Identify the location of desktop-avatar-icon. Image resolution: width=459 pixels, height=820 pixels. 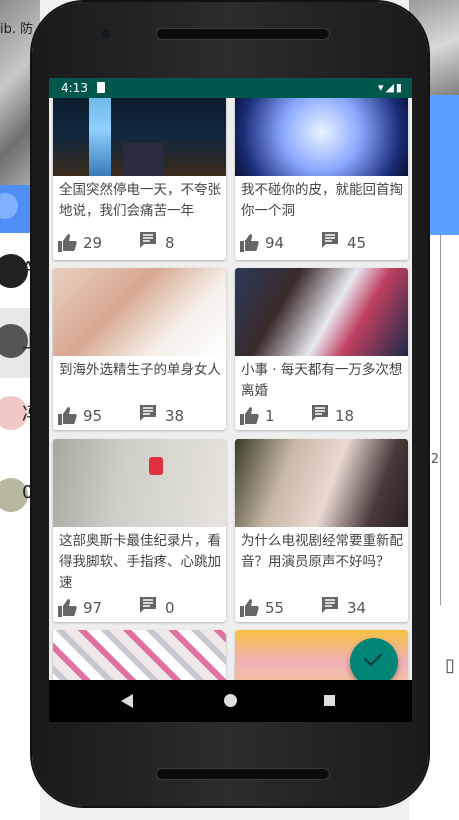
(9, 206).